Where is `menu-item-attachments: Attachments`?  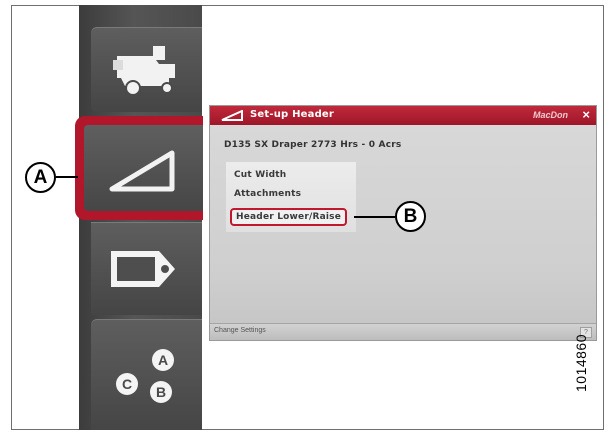
menu-item-attachments: Attachments is located at coordinates (267, 194).